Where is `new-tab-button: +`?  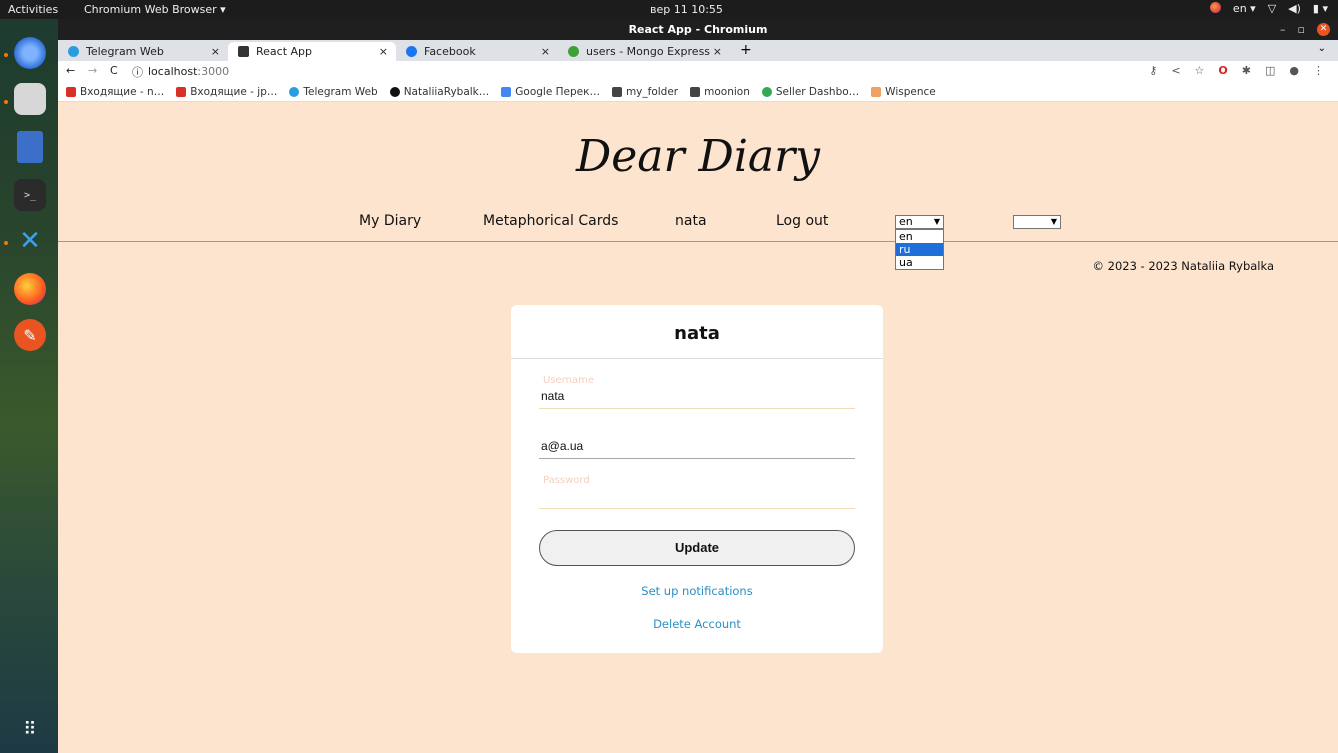
new-tab-button: + is located at coordinates (746, 50).